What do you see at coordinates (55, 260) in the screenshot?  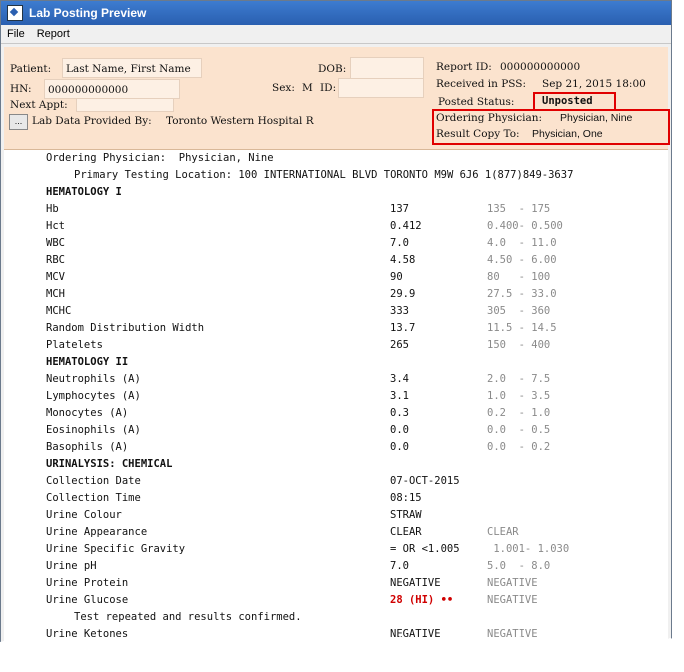 I see `test-name: RBC` at bounding box center [55, 260].